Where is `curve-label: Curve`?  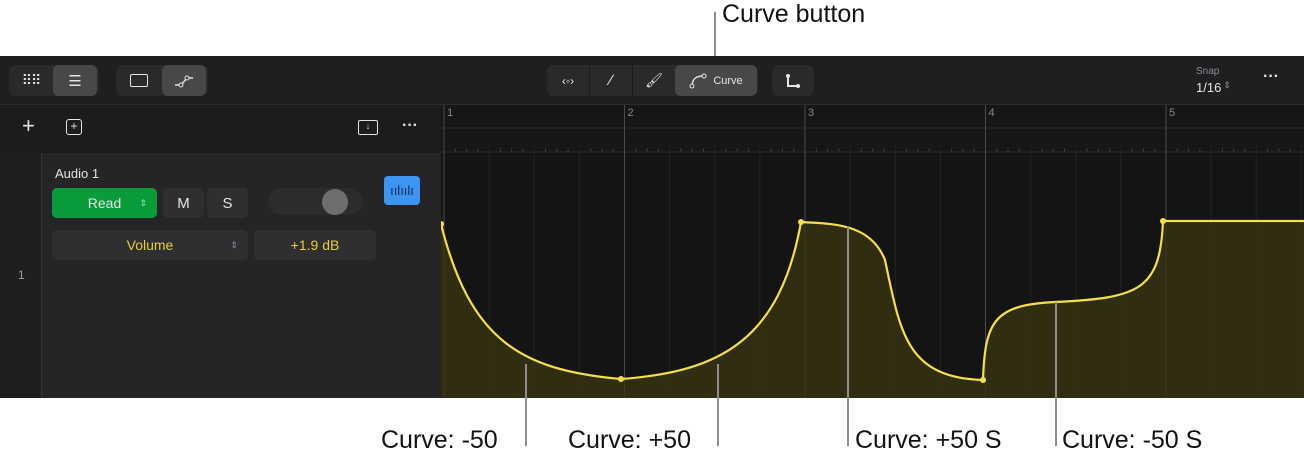
curve-label: Curve is located at coordinates (728, 80).